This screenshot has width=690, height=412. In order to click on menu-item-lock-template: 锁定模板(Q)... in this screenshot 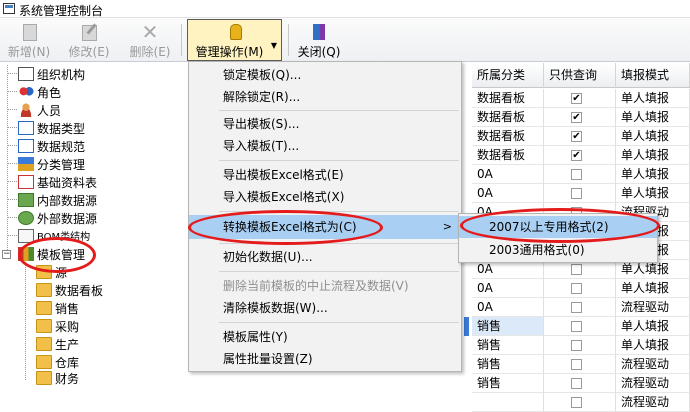, I will do `click(325, 75)`.